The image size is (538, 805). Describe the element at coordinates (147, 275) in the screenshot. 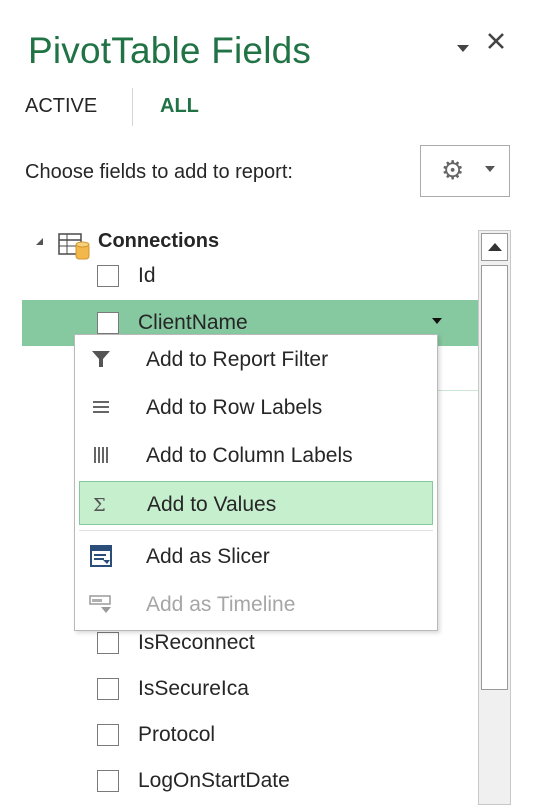

I see `field-label: Id` at that location.